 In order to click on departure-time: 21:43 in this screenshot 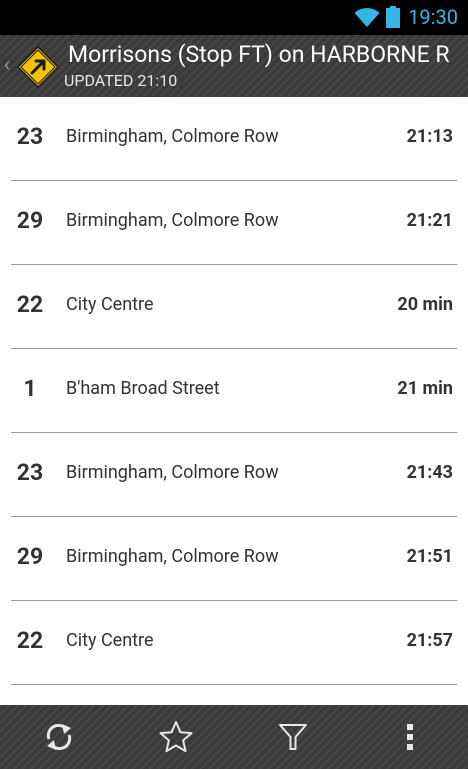, I will do `click(429, 472)`.